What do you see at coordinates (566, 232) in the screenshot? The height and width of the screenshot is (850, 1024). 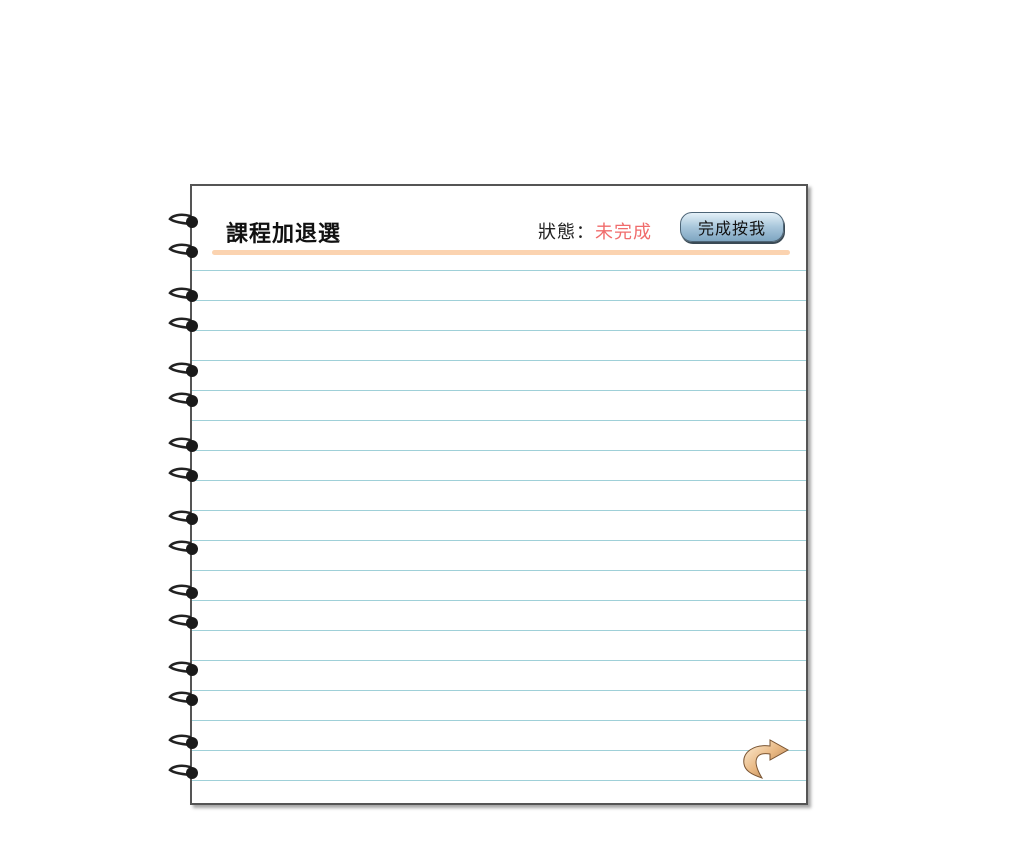 I see `status-label: 狀態：` at bounding box center [566, 232].